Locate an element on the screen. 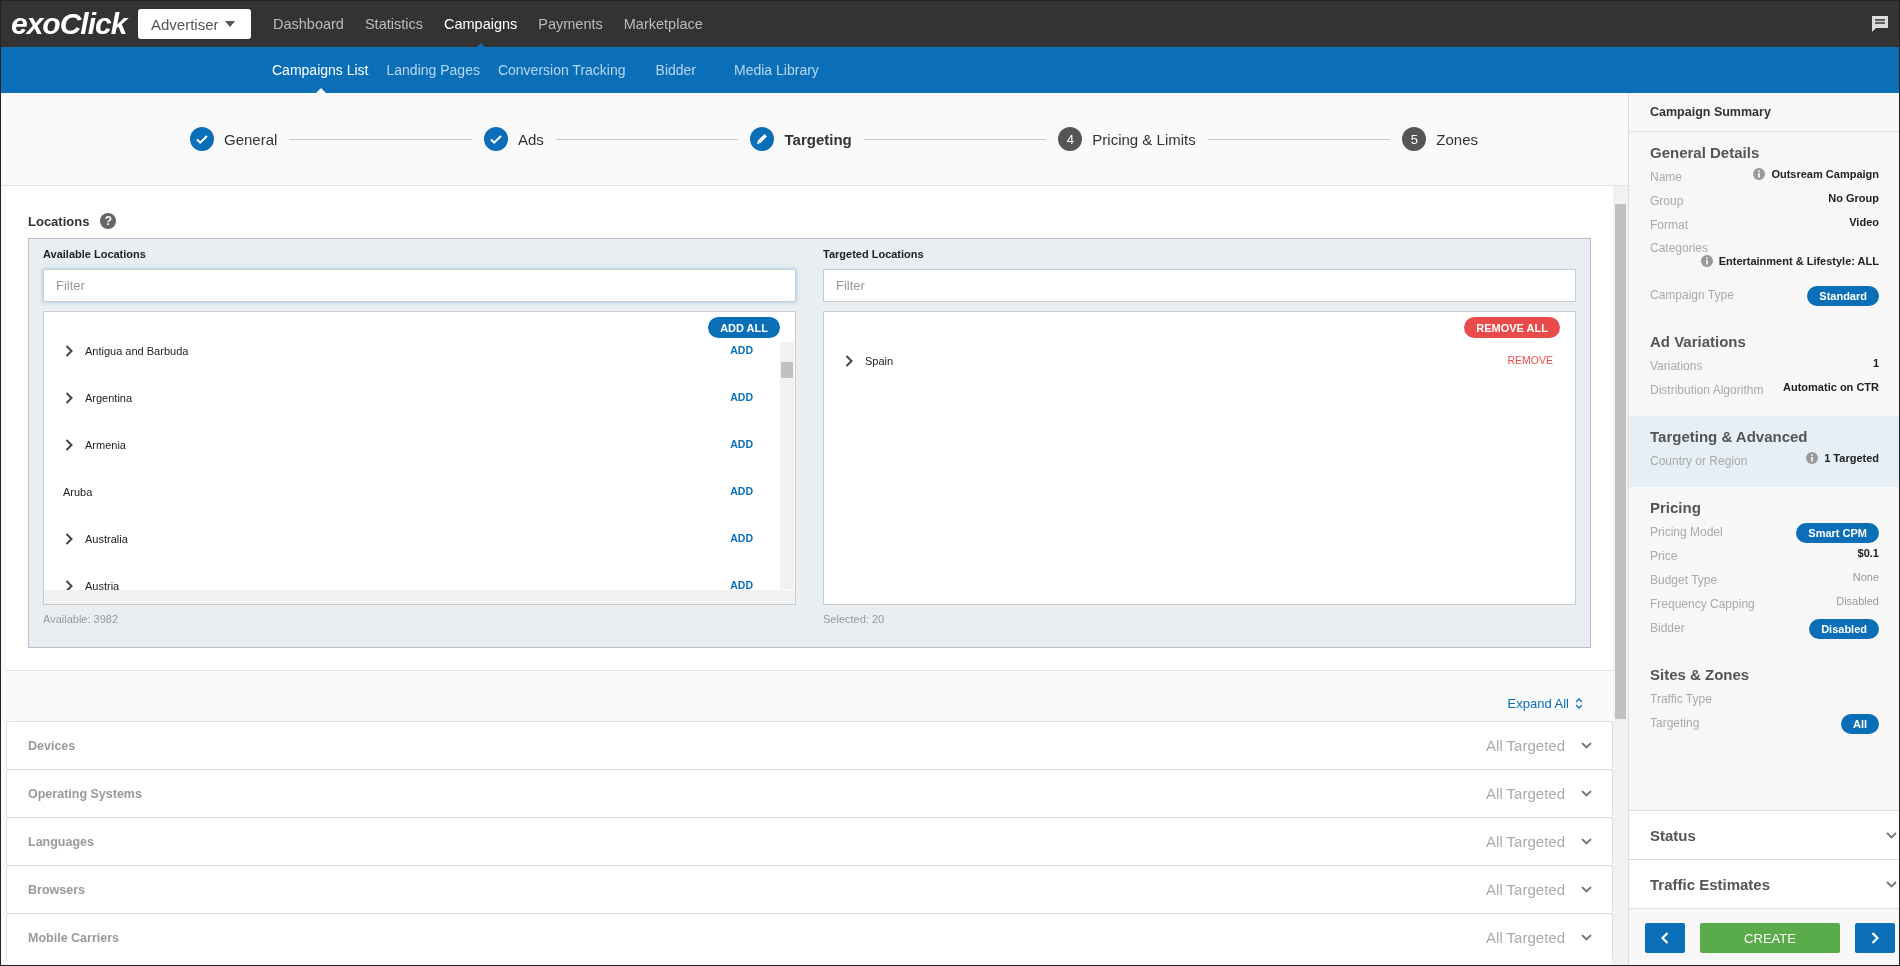  targeting-accordion: Languages All Targeted is located at coordinates (809, 841).